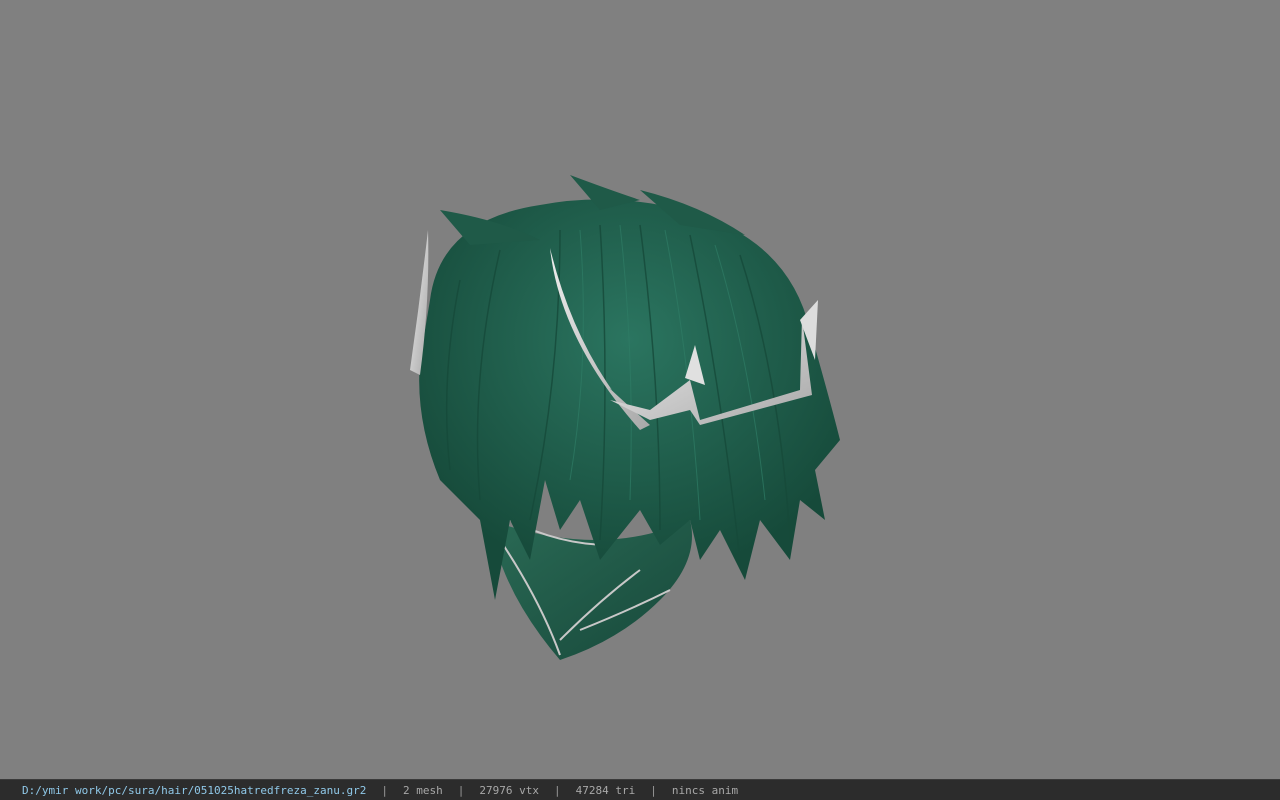 The image size is (1280, 800). What do you see at coordinates (605, 790) in the screenshot?
I see `triangle-count: 47284 tri` at bounding box center [605, 790].